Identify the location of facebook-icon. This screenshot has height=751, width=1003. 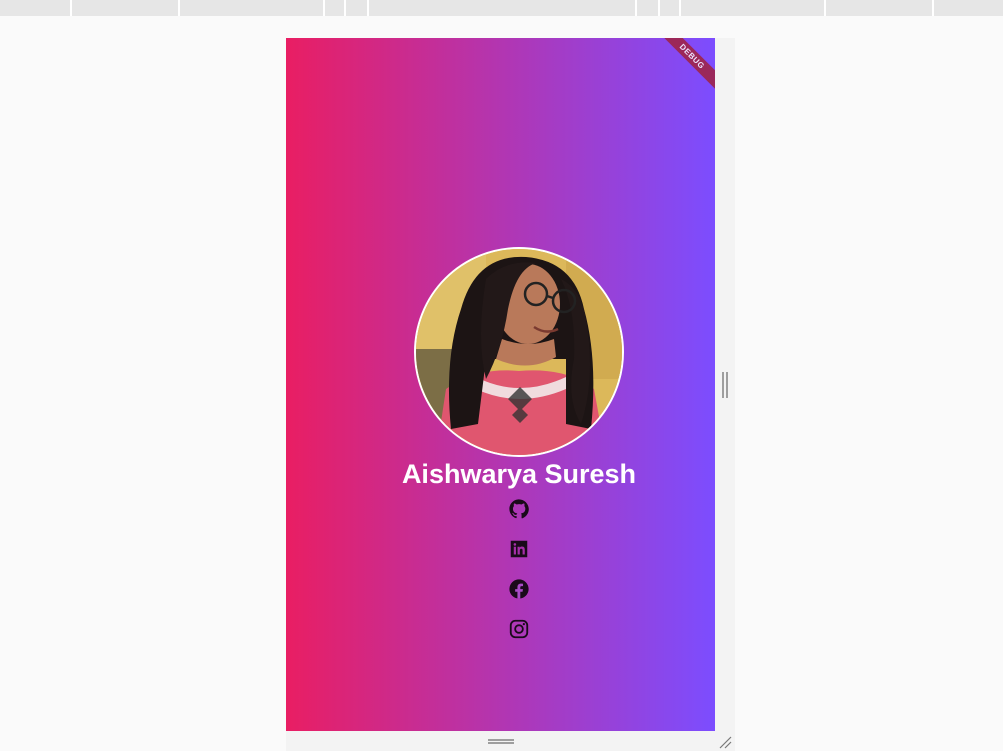
(519, 589).